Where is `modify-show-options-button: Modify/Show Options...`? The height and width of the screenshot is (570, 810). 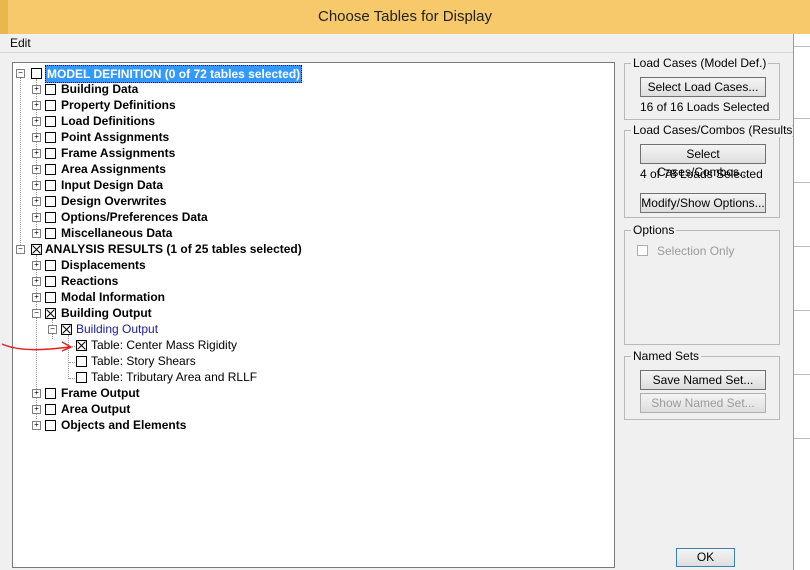 modify-show-options-button: Modify/Show Options... is located at coordinates (703, 203).